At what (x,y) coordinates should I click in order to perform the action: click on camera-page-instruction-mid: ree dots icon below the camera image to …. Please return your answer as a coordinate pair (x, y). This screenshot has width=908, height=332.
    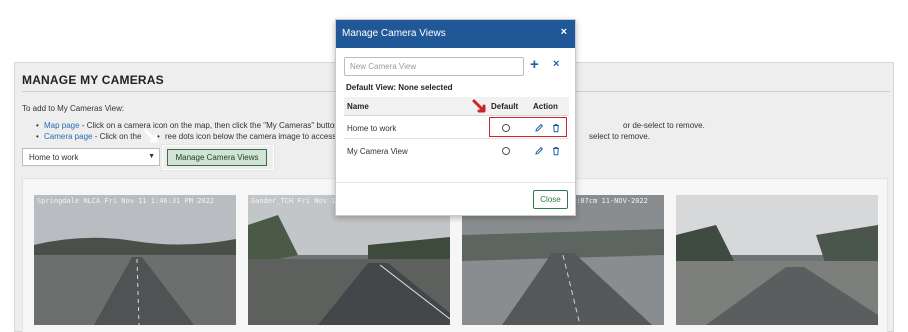
    Looking at the image, I should click on (251, 136).